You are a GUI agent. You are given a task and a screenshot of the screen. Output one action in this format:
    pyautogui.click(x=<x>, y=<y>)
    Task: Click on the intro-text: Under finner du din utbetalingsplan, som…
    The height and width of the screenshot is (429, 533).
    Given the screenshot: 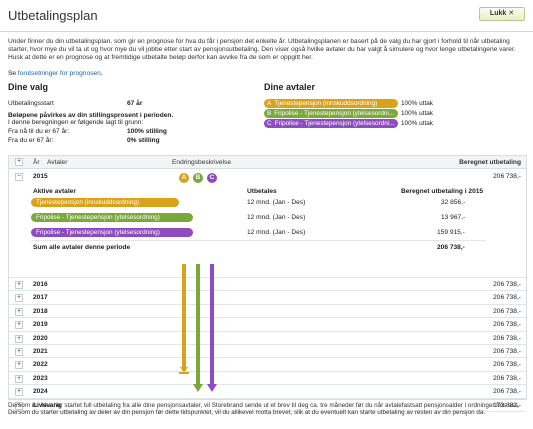 What is the action you would take?
    pyautogui.click(x=262, y=49)
    